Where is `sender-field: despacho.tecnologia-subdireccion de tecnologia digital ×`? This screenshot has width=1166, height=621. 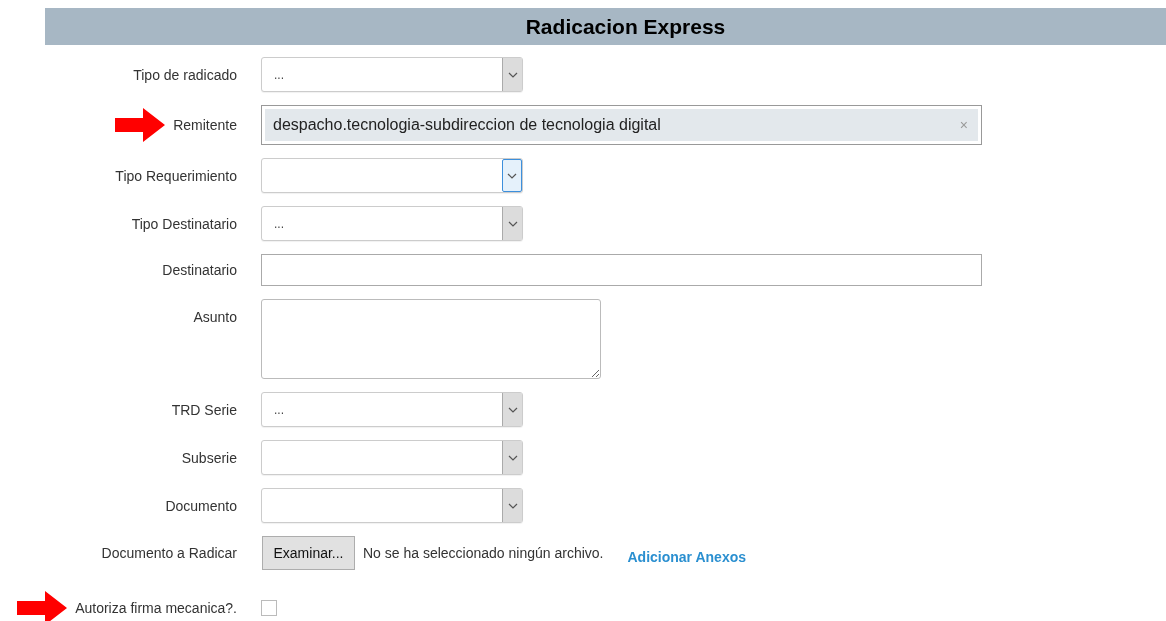
sender-field: despacho.tecnologia-subdireccion de tecnologia digital × is located at coordinates (621, 125).